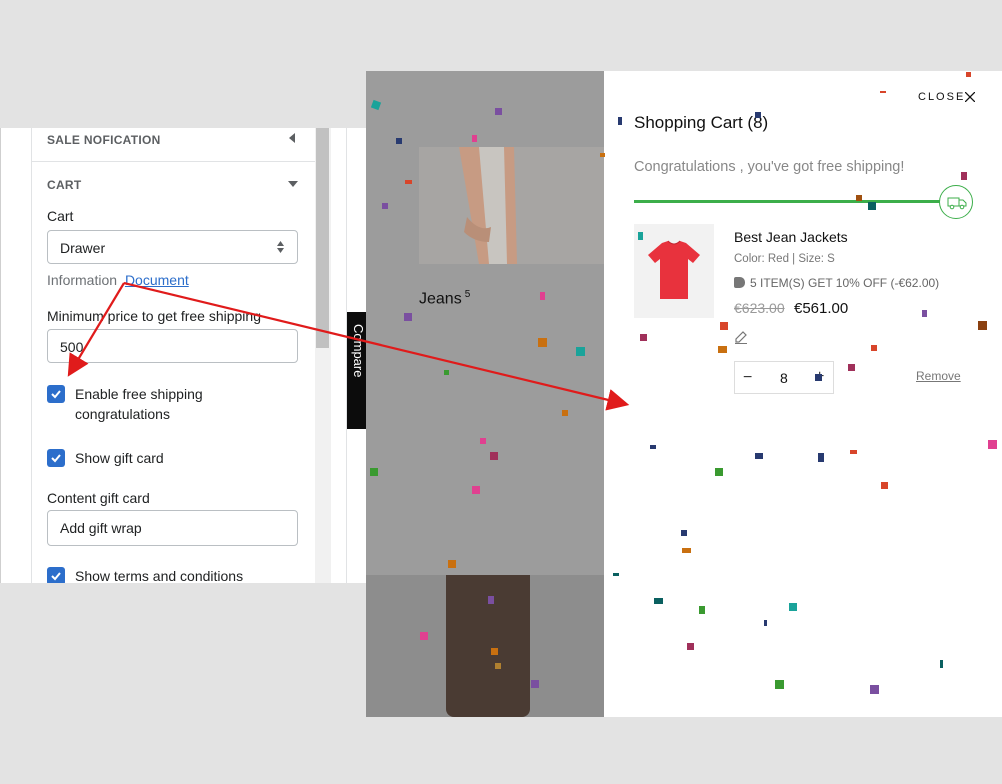 The width and height of the screenshot is (1002, 784). Describe the element at coordinates (845, 283) in the screenshot. I see `discount-text: 5 ITEM(S) GET 10% OFF (-€62.00)` at that location.